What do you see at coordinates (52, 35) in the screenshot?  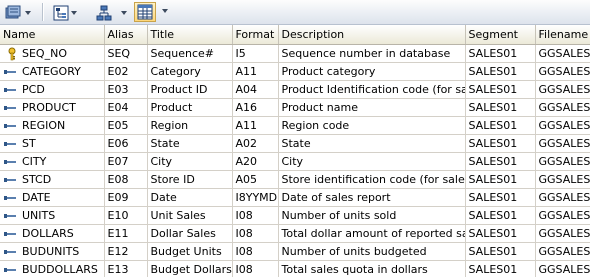 I see `column-header-name: Name` at bounding box center [52, 35].